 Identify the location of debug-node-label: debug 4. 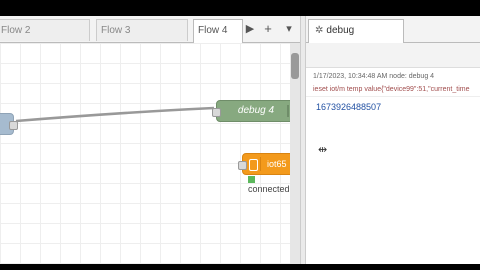
(256, 110).